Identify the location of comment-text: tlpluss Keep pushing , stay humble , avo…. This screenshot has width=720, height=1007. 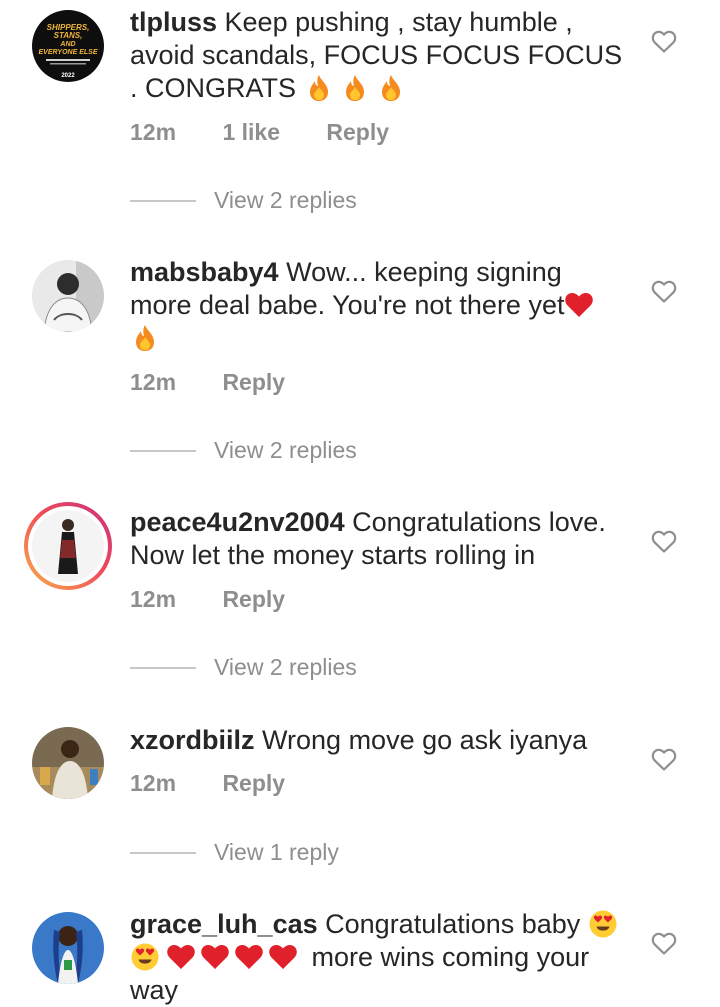
(380, 55).